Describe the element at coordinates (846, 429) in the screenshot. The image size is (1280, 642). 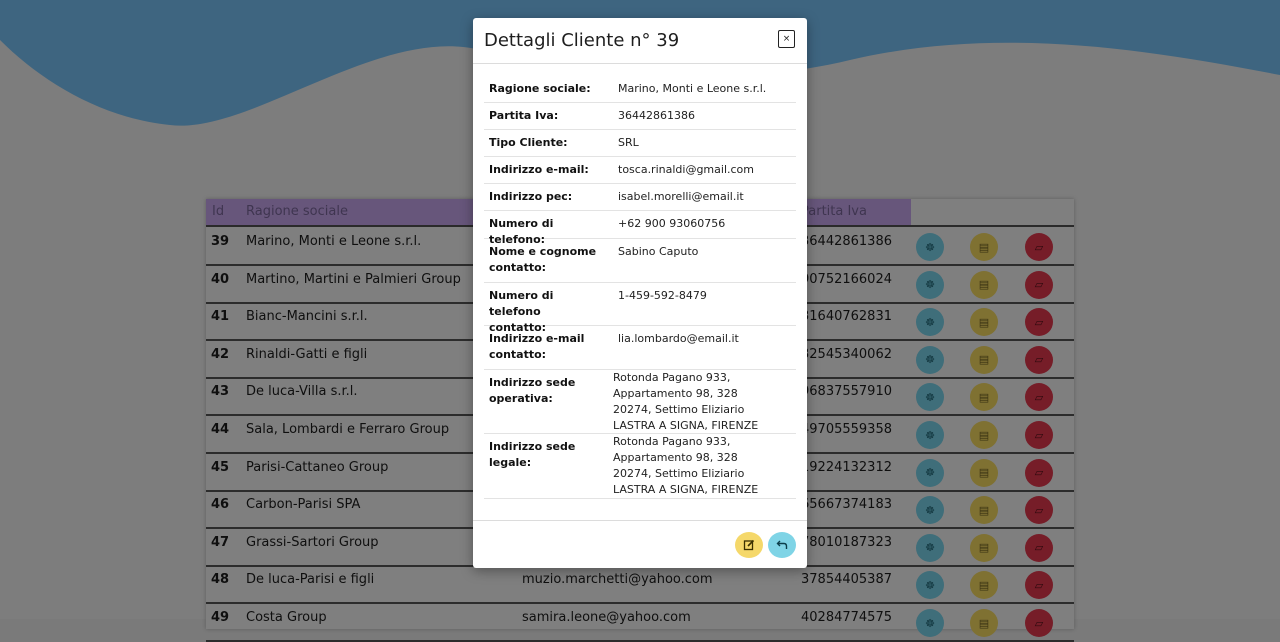
I see `cell-partita-iva: 49705559358` at that location.